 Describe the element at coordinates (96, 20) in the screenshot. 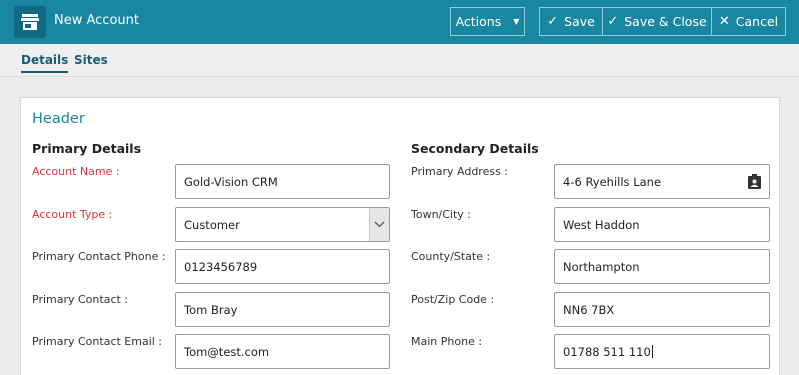

I see `page-title: New Account` at that location.